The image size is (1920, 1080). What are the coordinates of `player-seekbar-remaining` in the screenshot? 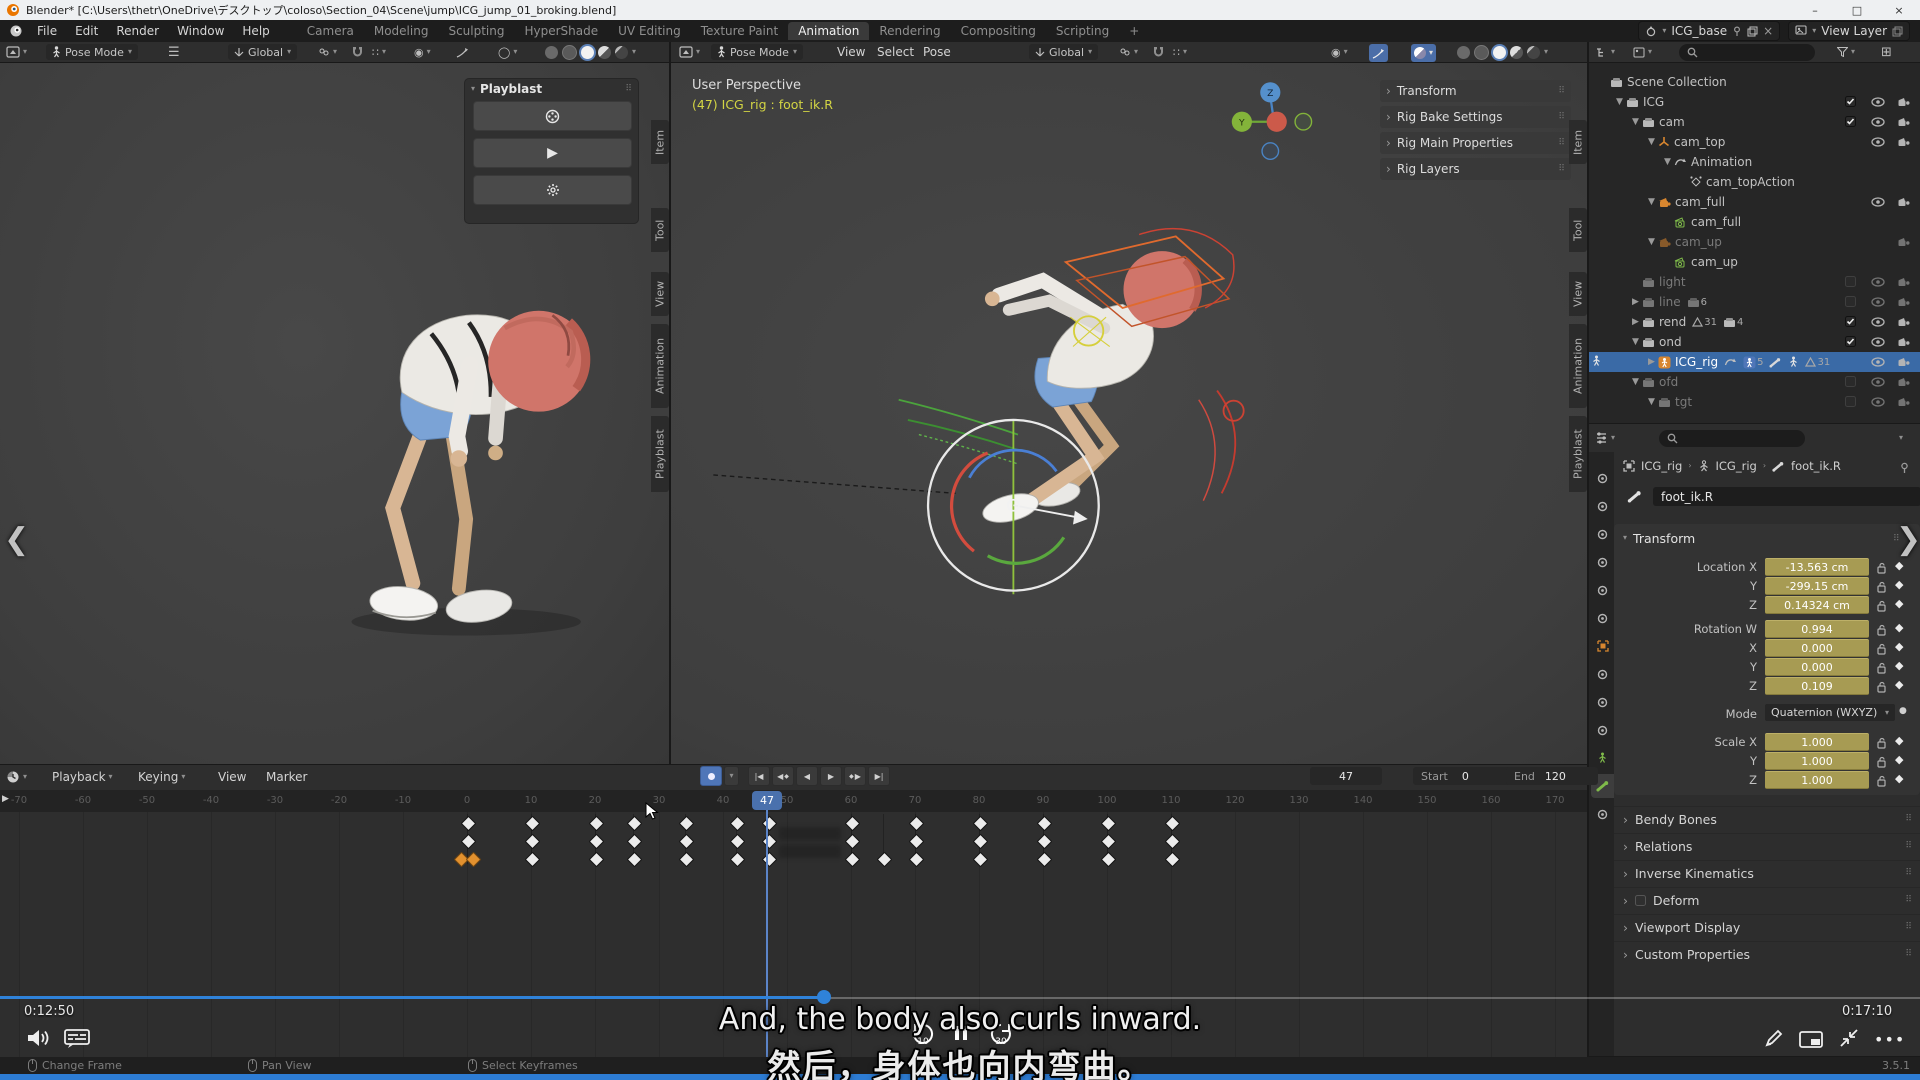 It's located at (1372, 998).